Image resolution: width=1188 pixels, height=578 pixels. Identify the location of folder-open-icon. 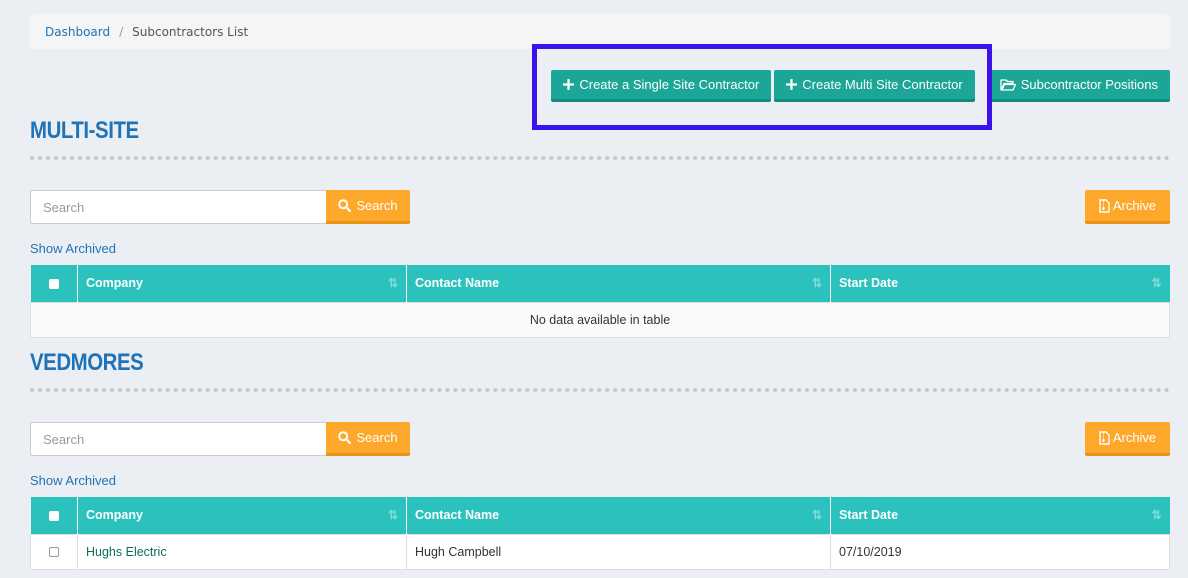
(1008, 84).